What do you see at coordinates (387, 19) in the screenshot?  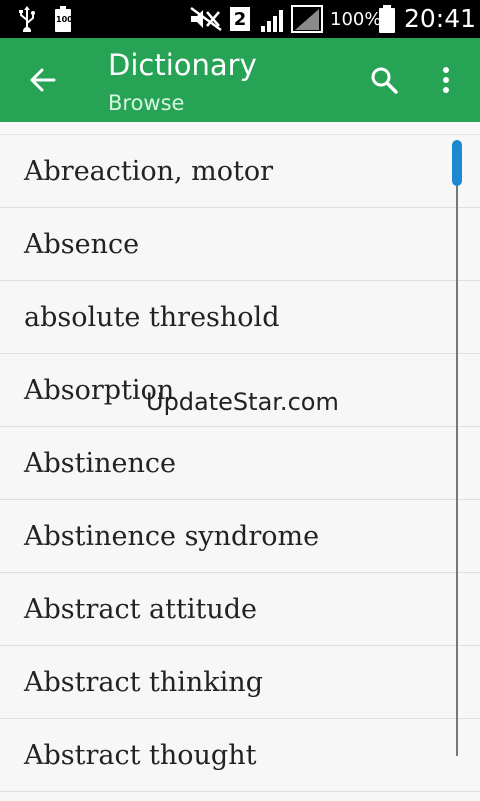 I see `battery-icon` at bounding box center [387, 19].